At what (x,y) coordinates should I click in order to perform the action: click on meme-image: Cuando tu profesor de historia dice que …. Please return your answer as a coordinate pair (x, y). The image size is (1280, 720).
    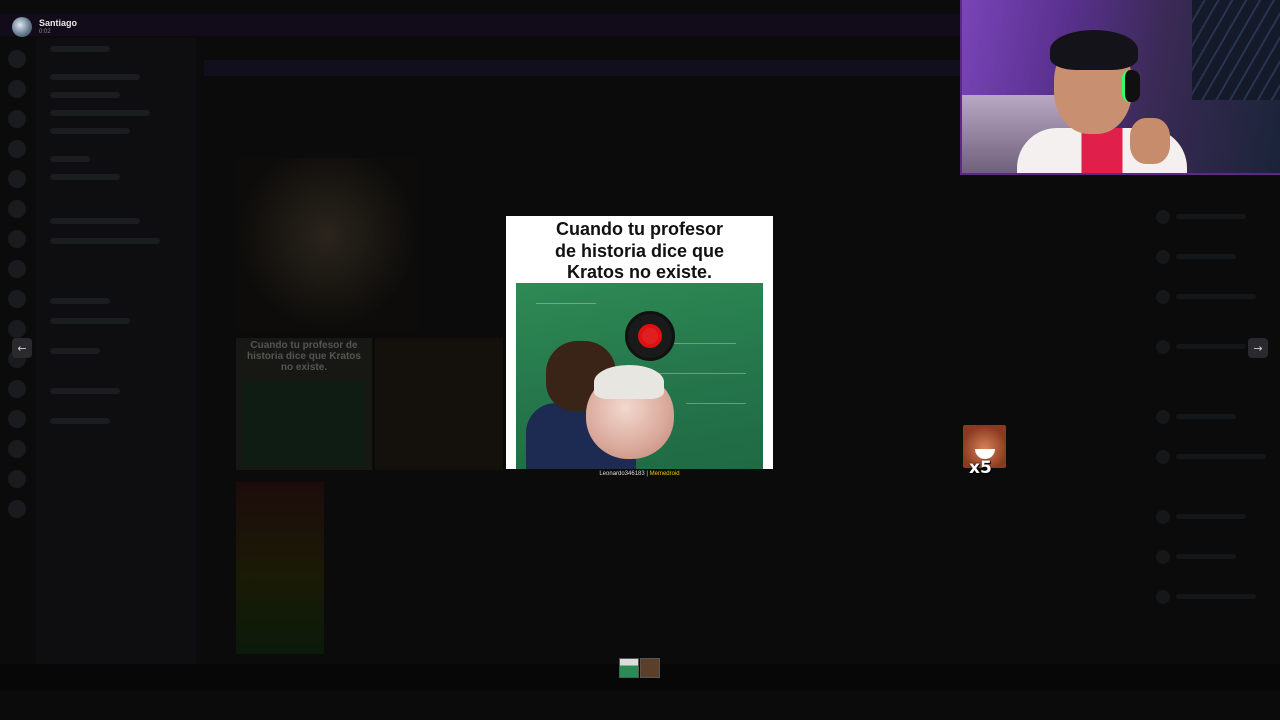
    Looking at the image, I should click on (639, 342).